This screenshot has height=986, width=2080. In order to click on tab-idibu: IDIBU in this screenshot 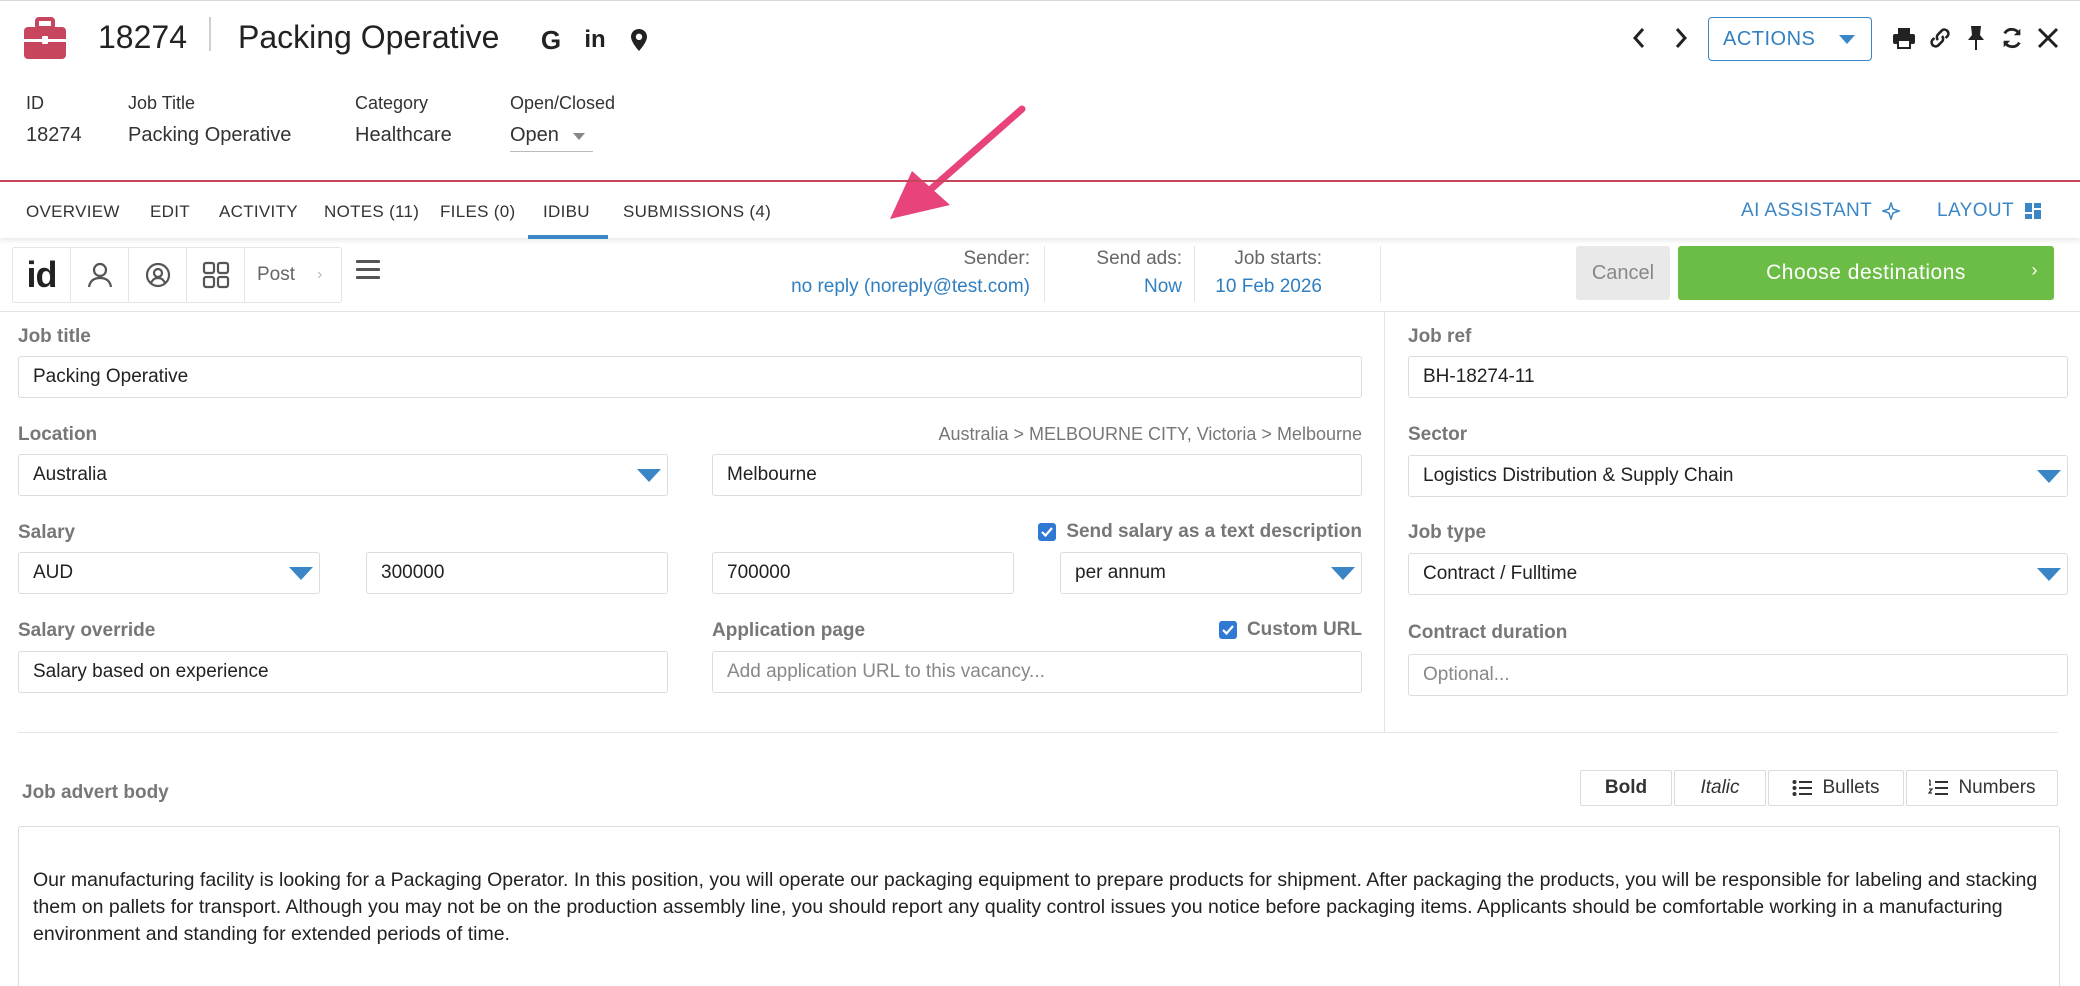, I will do `click(566, 212)`.